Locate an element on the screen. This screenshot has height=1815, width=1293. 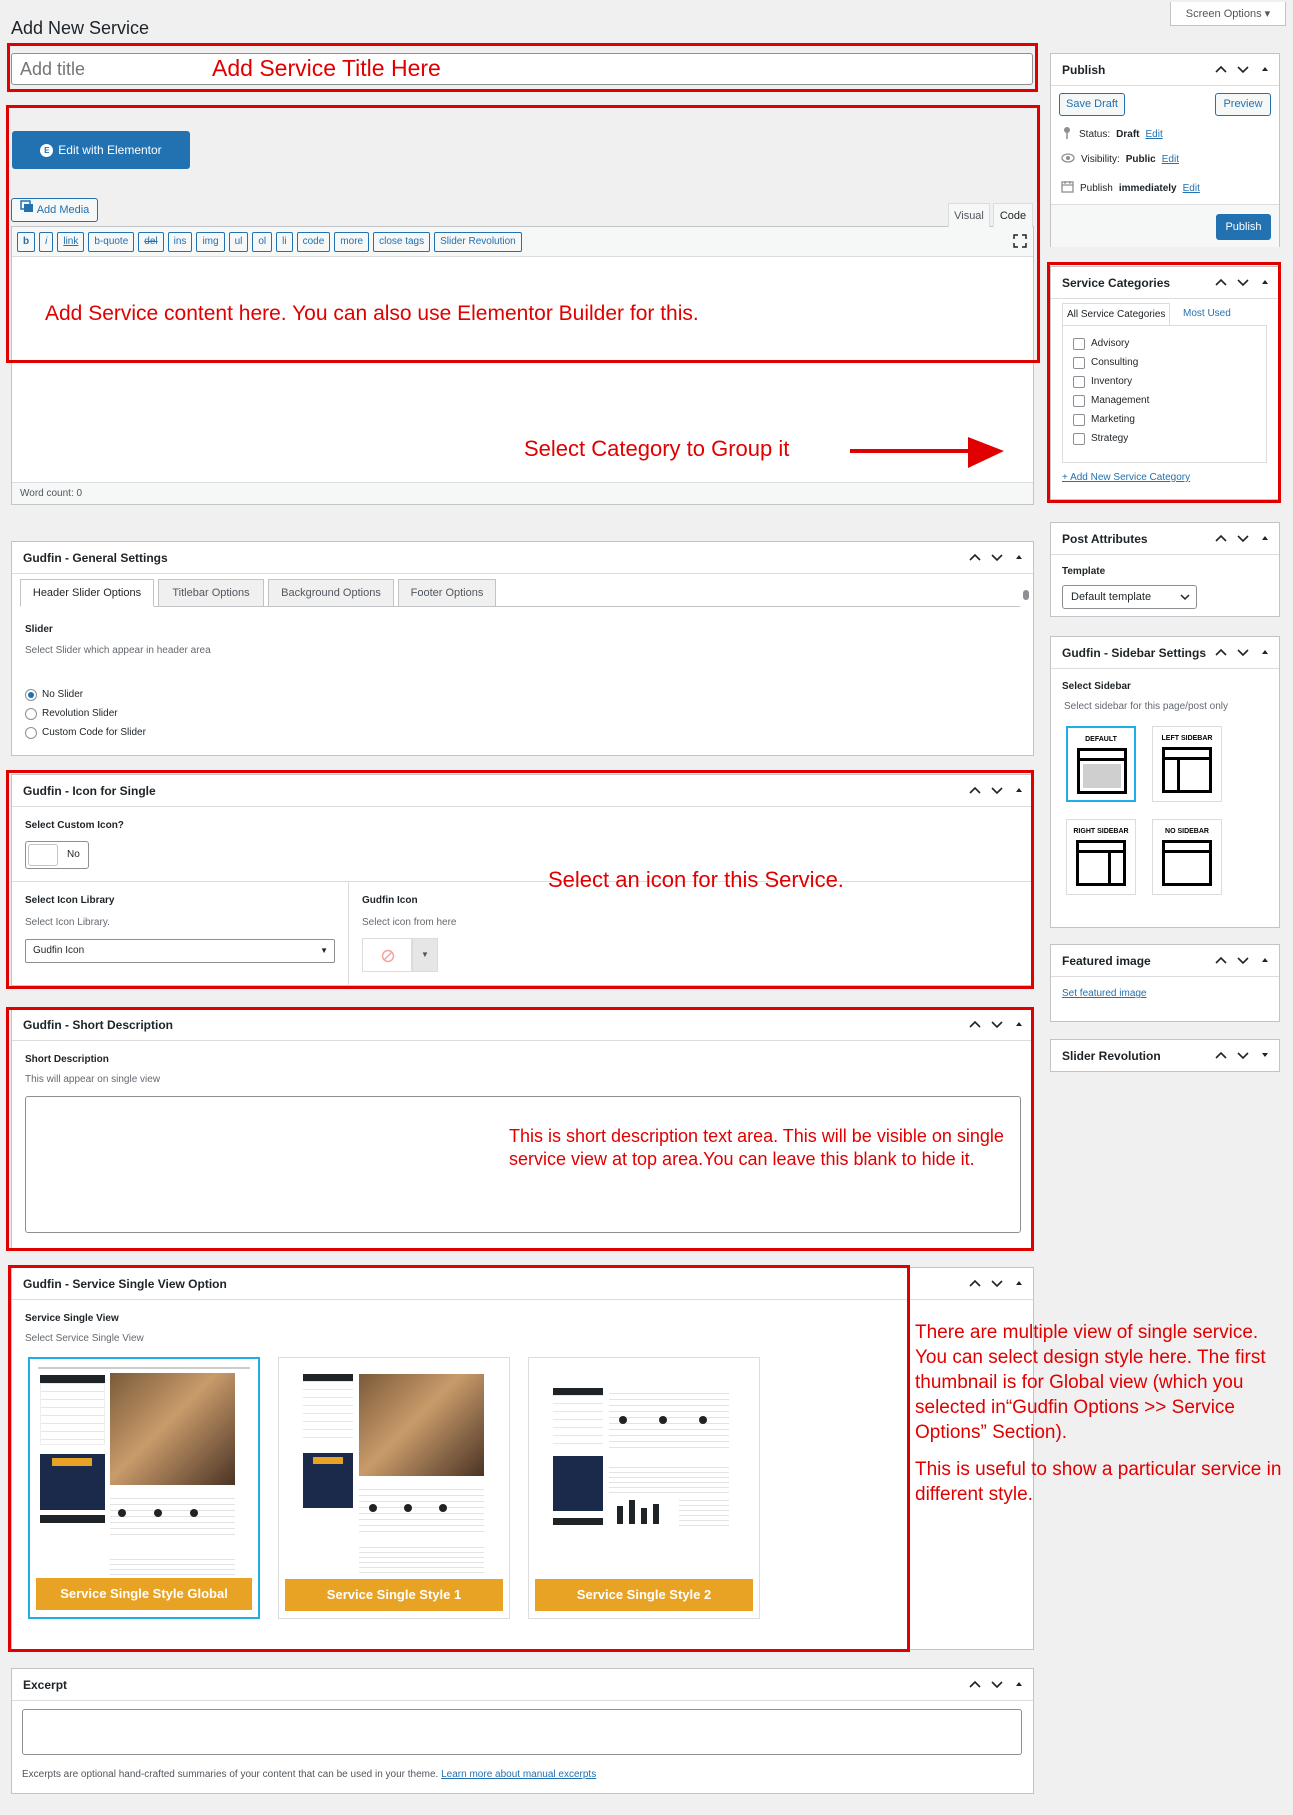
publish-time-row: Publish immediately Edit is located at coordinates (1130, 188).